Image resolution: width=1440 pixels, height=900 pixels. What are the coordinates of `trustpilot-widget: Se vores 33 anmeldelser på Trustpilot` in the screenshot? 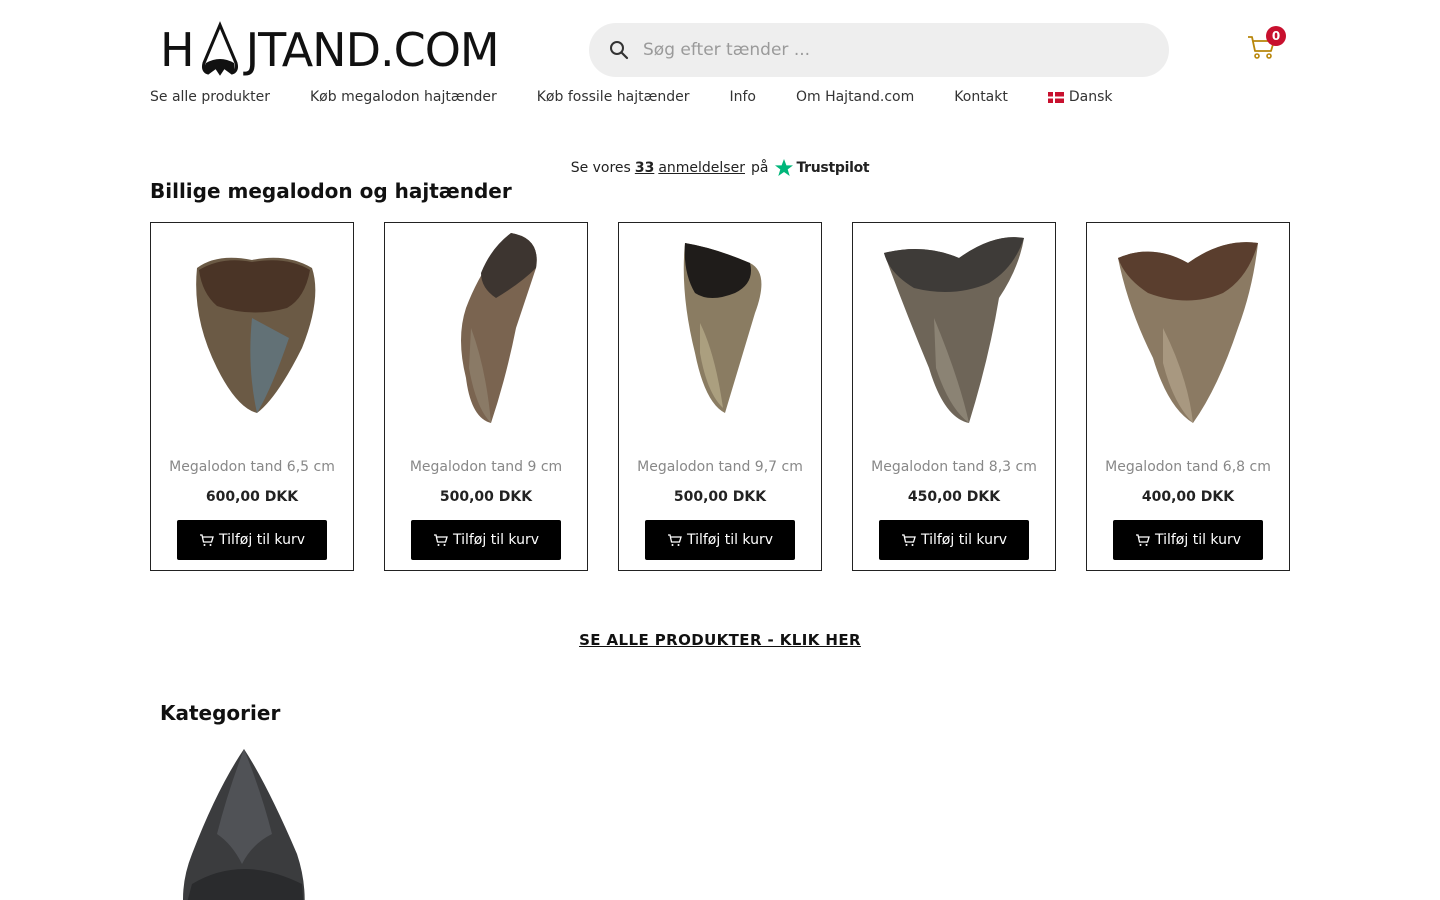 It's located at (720, 168).